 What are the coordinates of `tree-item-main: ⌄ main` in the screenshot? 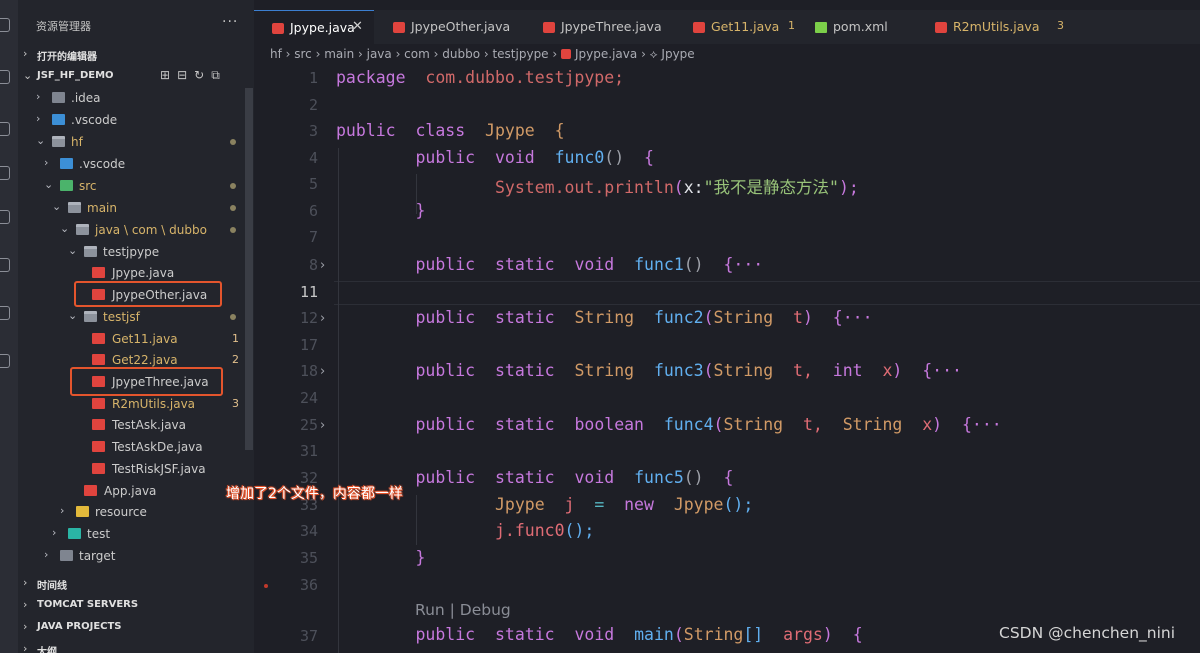 It's located at (132, 208).